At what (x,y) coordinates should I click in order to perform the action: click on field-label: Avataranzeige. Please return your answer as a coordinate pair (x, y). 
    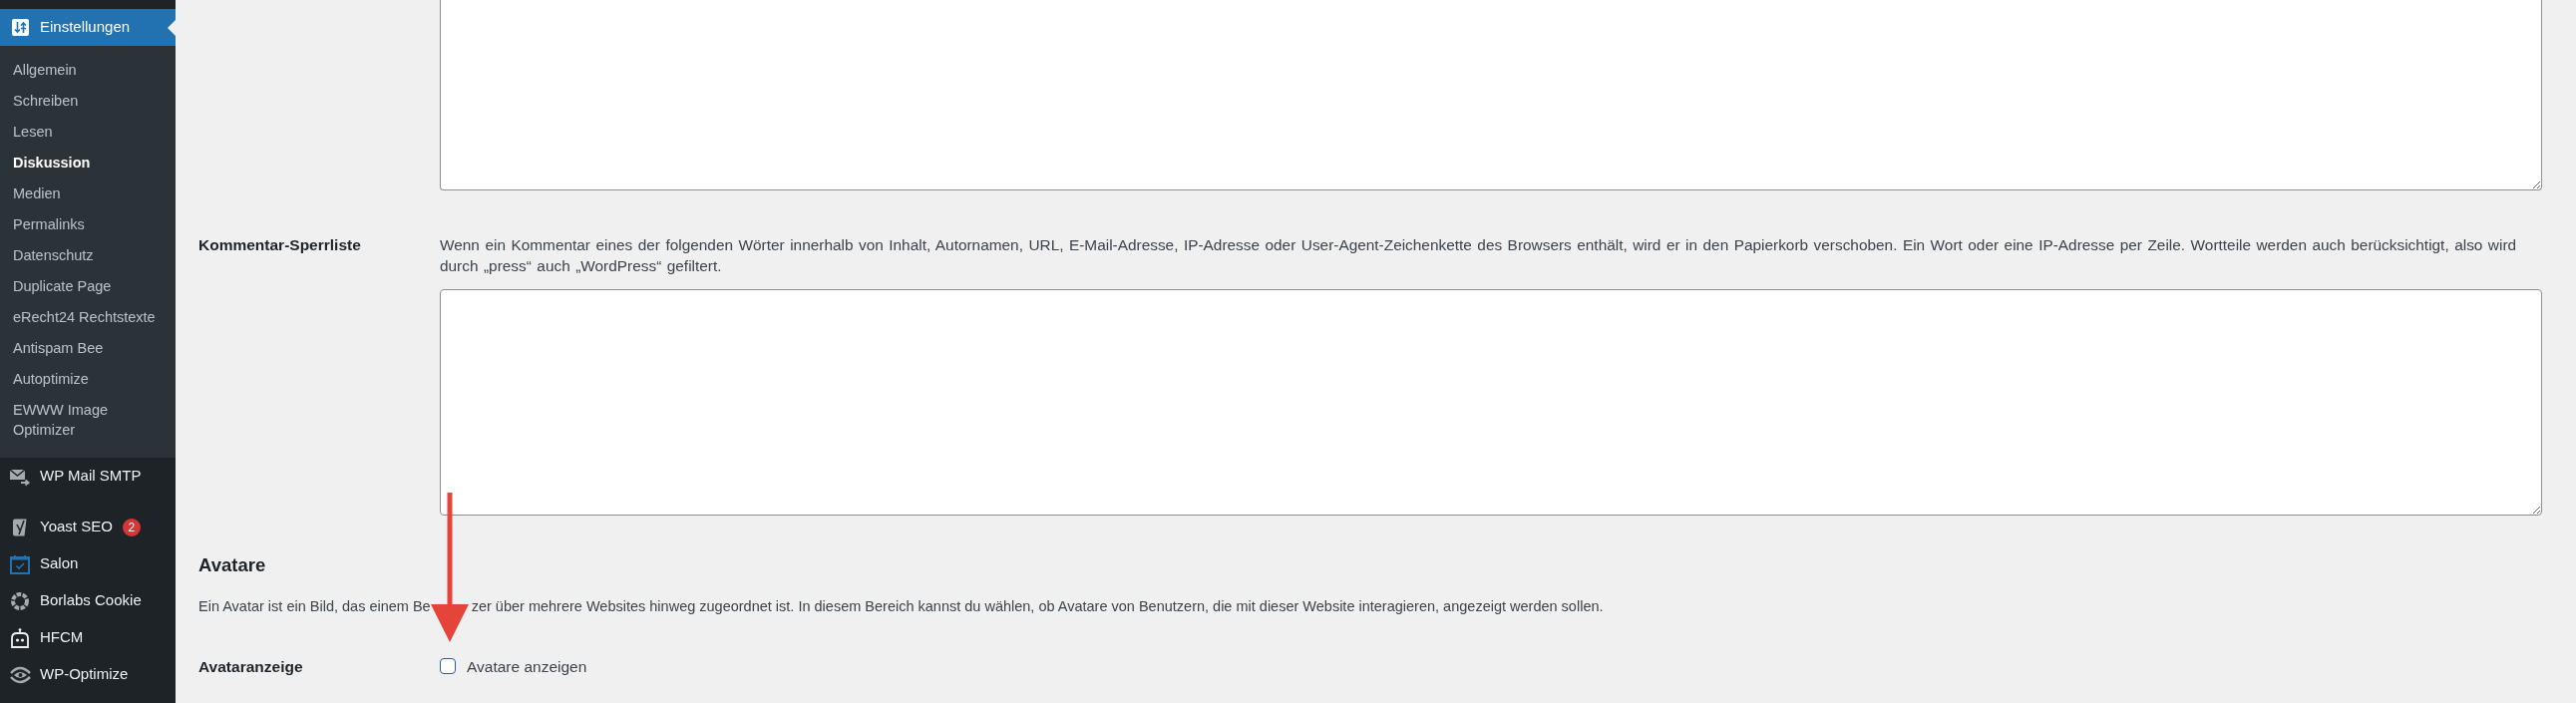
    Looking at the image, I should click on (251, 666).